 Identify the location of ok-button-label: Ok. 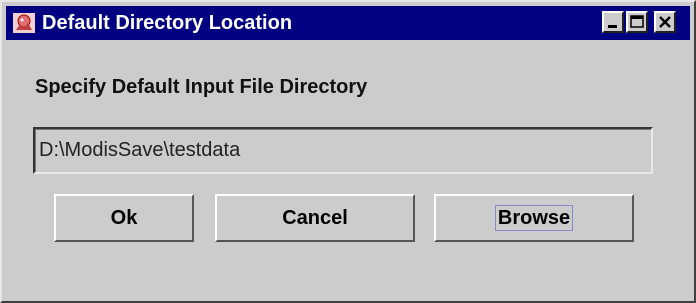
(124, 217).